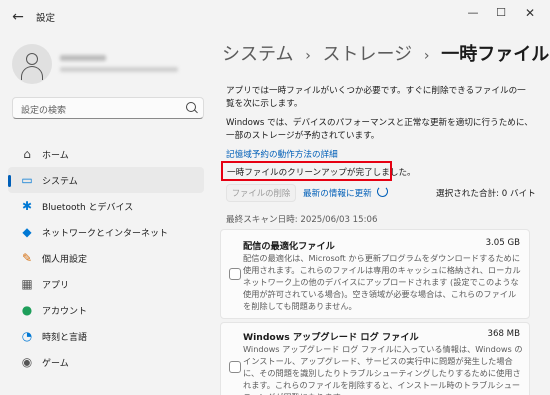 Image resolution: width=550 pixels, height=395 pixels. Describe the element at coordinates (530, 13) in the screenshot. I see `close-icon: ✕` at that location.